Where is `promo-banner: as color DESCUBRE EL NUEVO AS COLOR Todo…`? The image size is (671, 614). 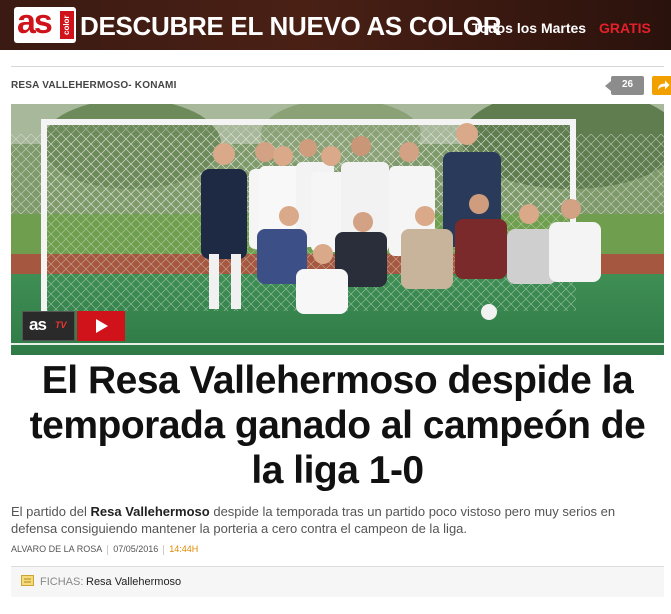
promo-banner: as color DESCUBRE EL NUEVO AS COLOR Todo… is located at coordinates (335, 25).